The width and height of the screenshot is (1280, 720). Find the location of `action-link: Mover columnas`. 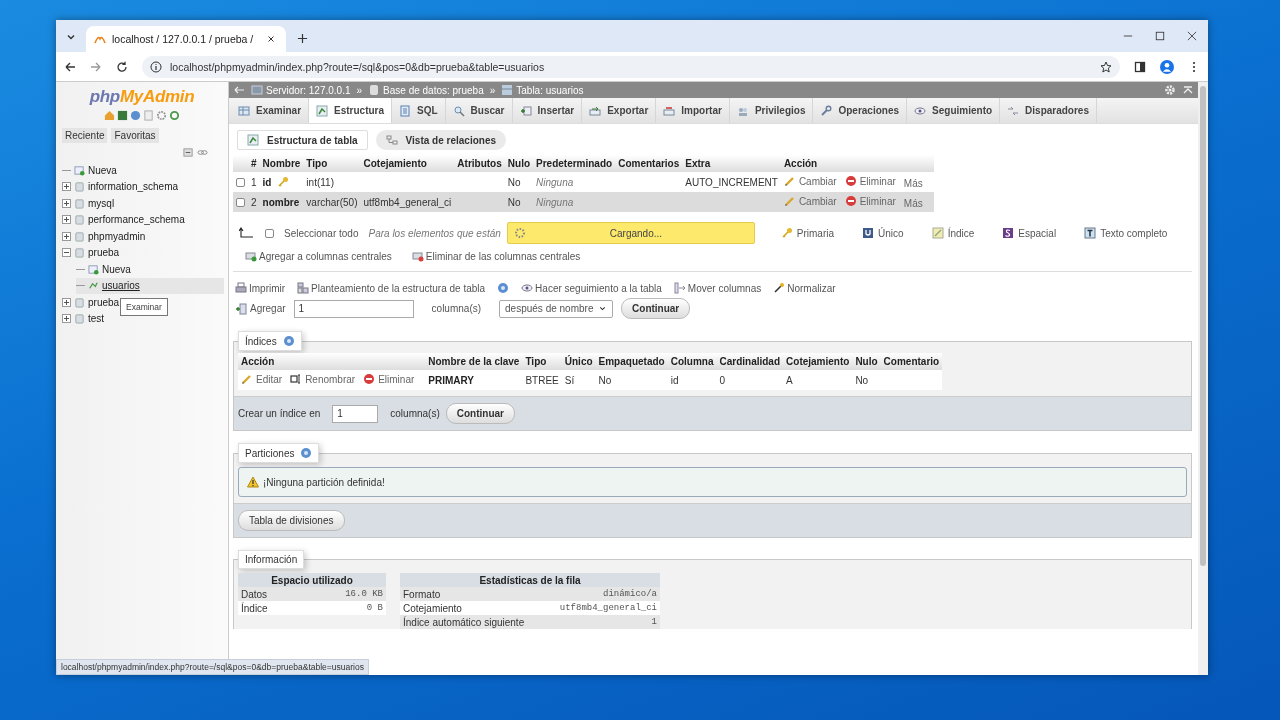

action-link: Mover columnas is located at coordinates (717, 288).